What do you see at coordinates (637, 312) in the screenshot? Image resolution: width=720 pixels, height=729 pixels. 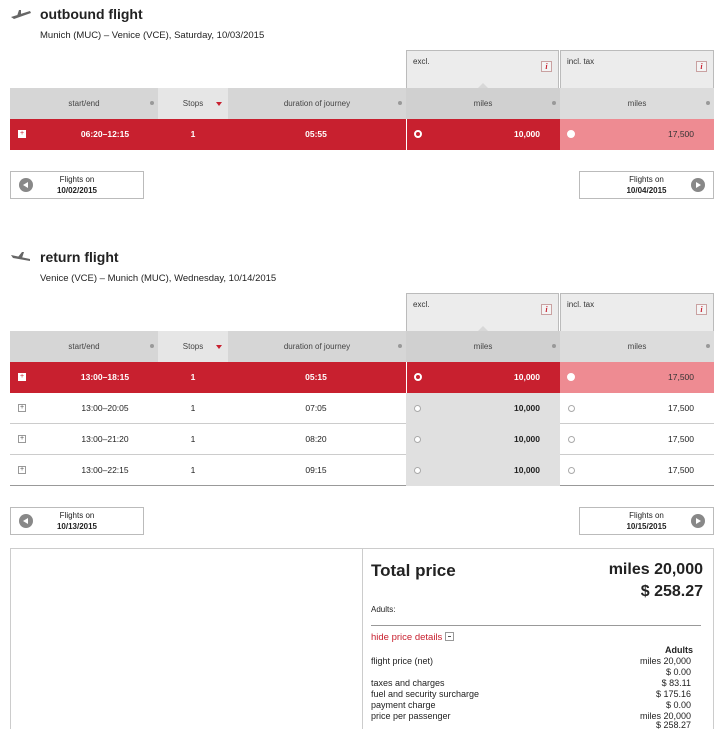 I see `return-tax-incl: incl. tax i` at bounding box center [637, 312].